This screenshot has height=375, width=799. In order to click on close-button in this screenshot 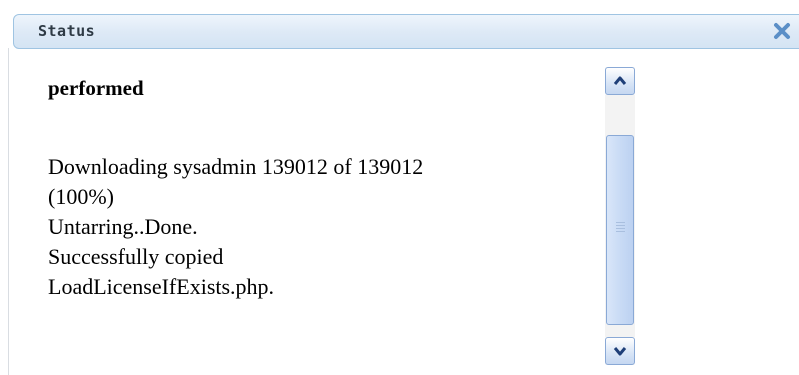, I will do `click(782, 31)`.